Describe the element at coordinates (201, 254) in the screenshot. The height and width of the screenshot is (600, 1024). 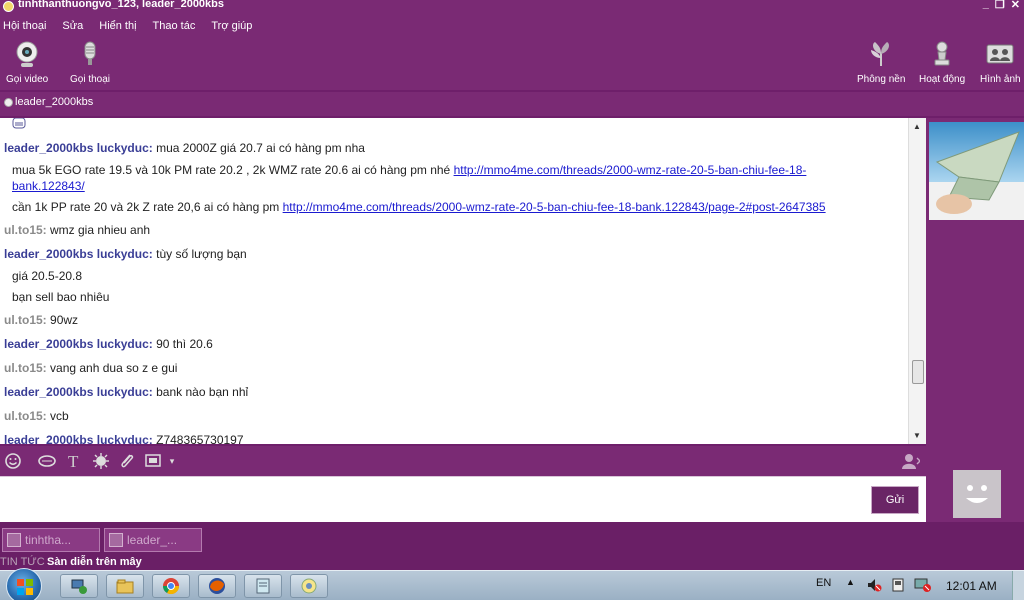
I see `message-text: tùy số lượng bạn` at that location.